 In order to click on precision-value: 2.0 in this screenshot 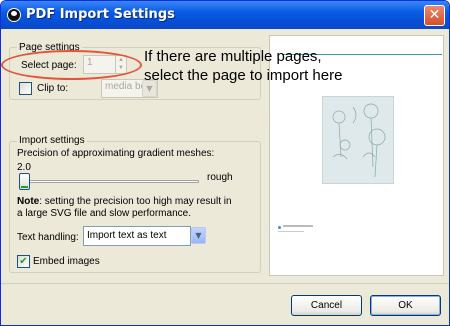, I will do `click(24, 167)`.